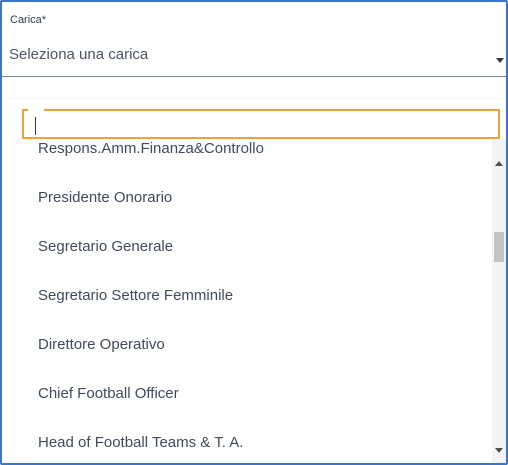 Image resolution: width=508 pixels, height=465 pixels. Describe the element at coordinates (257, 156) in the screenshot. I see `list-item: Respons.Amm.Finanza&Controllo` at that location.